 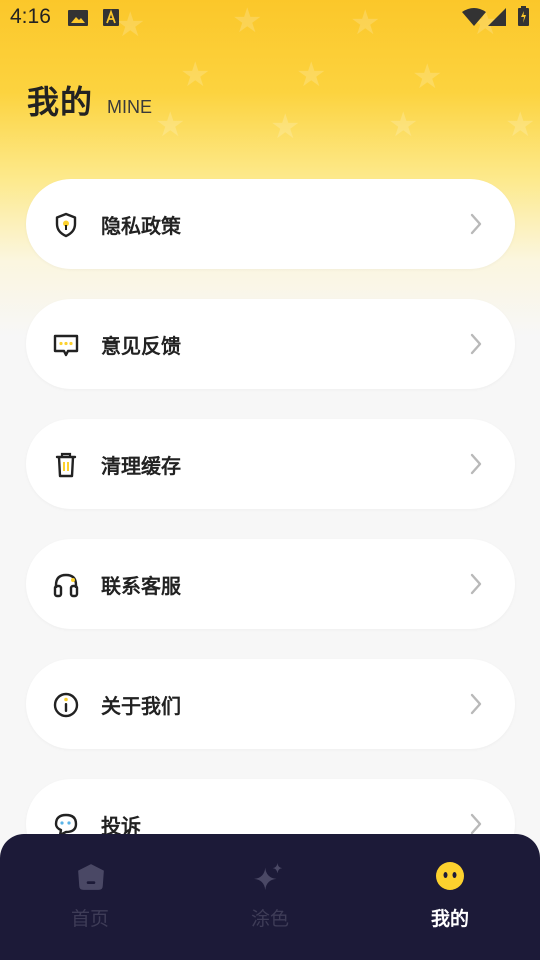 What do you see at coordinates (270, 464) in the screenshot?
I see `menu-item-clear-cache: 清理缓存` at bounding box center [270, 464].